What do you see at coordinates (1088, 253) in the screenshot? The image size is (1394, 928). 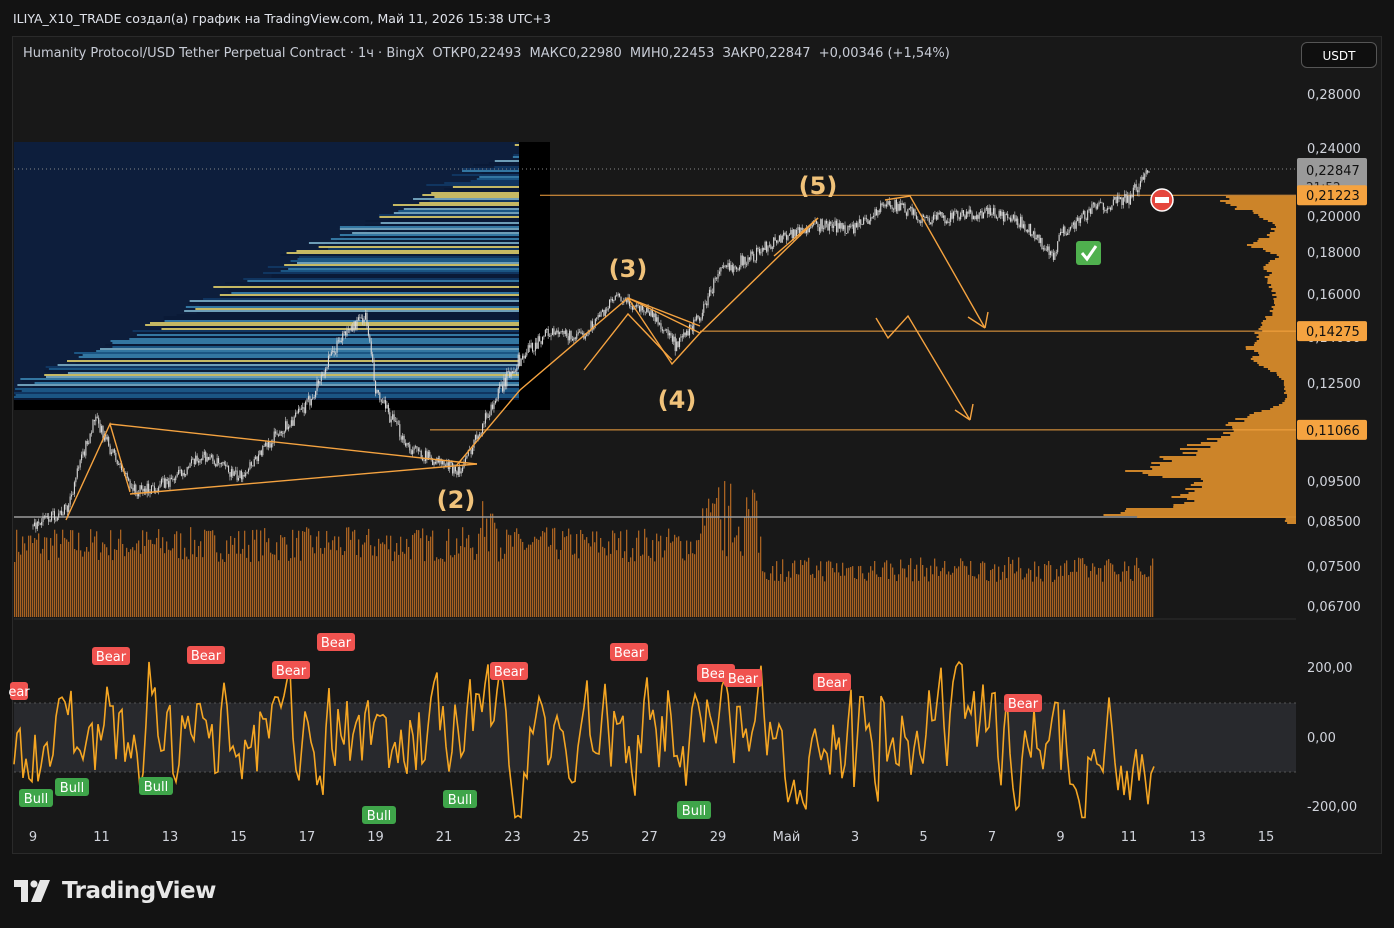 I see `check-box` at bounding box center [1088, 253].